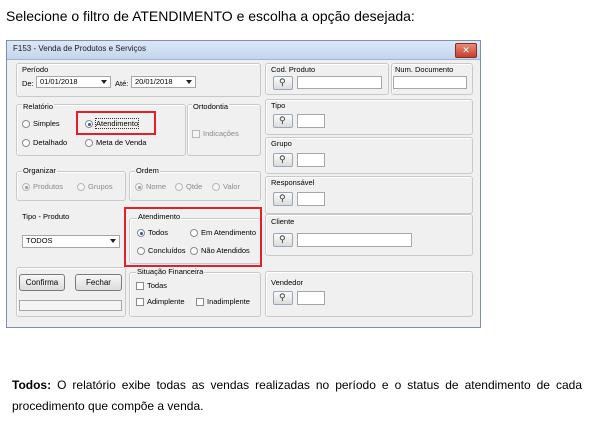 The height and width of the screenshot is (439, 591). What do you see at coordinates (39, 240) in the screenshot?
I see `tipo-produto-value: TODOS` at bounding box center [39, 240].